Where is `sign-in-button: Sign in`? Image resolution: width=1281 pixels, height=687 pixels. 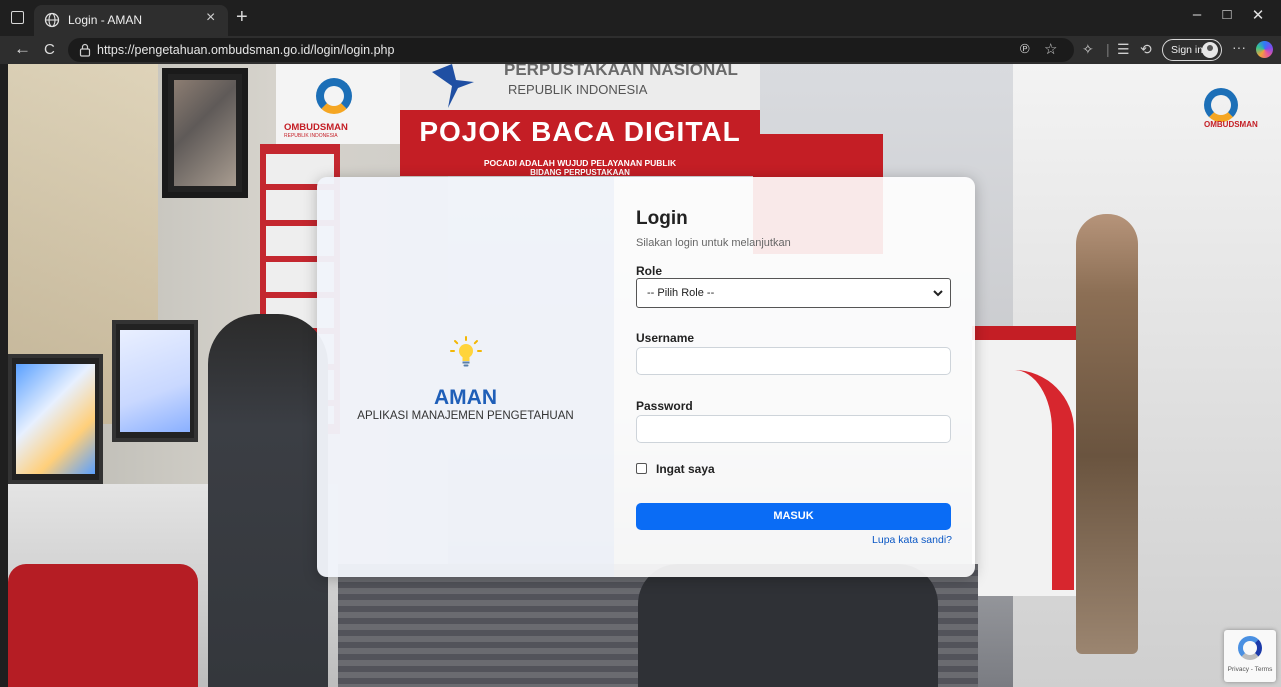 sign-in-button: Sign in is located at coordinates (1192, 50).